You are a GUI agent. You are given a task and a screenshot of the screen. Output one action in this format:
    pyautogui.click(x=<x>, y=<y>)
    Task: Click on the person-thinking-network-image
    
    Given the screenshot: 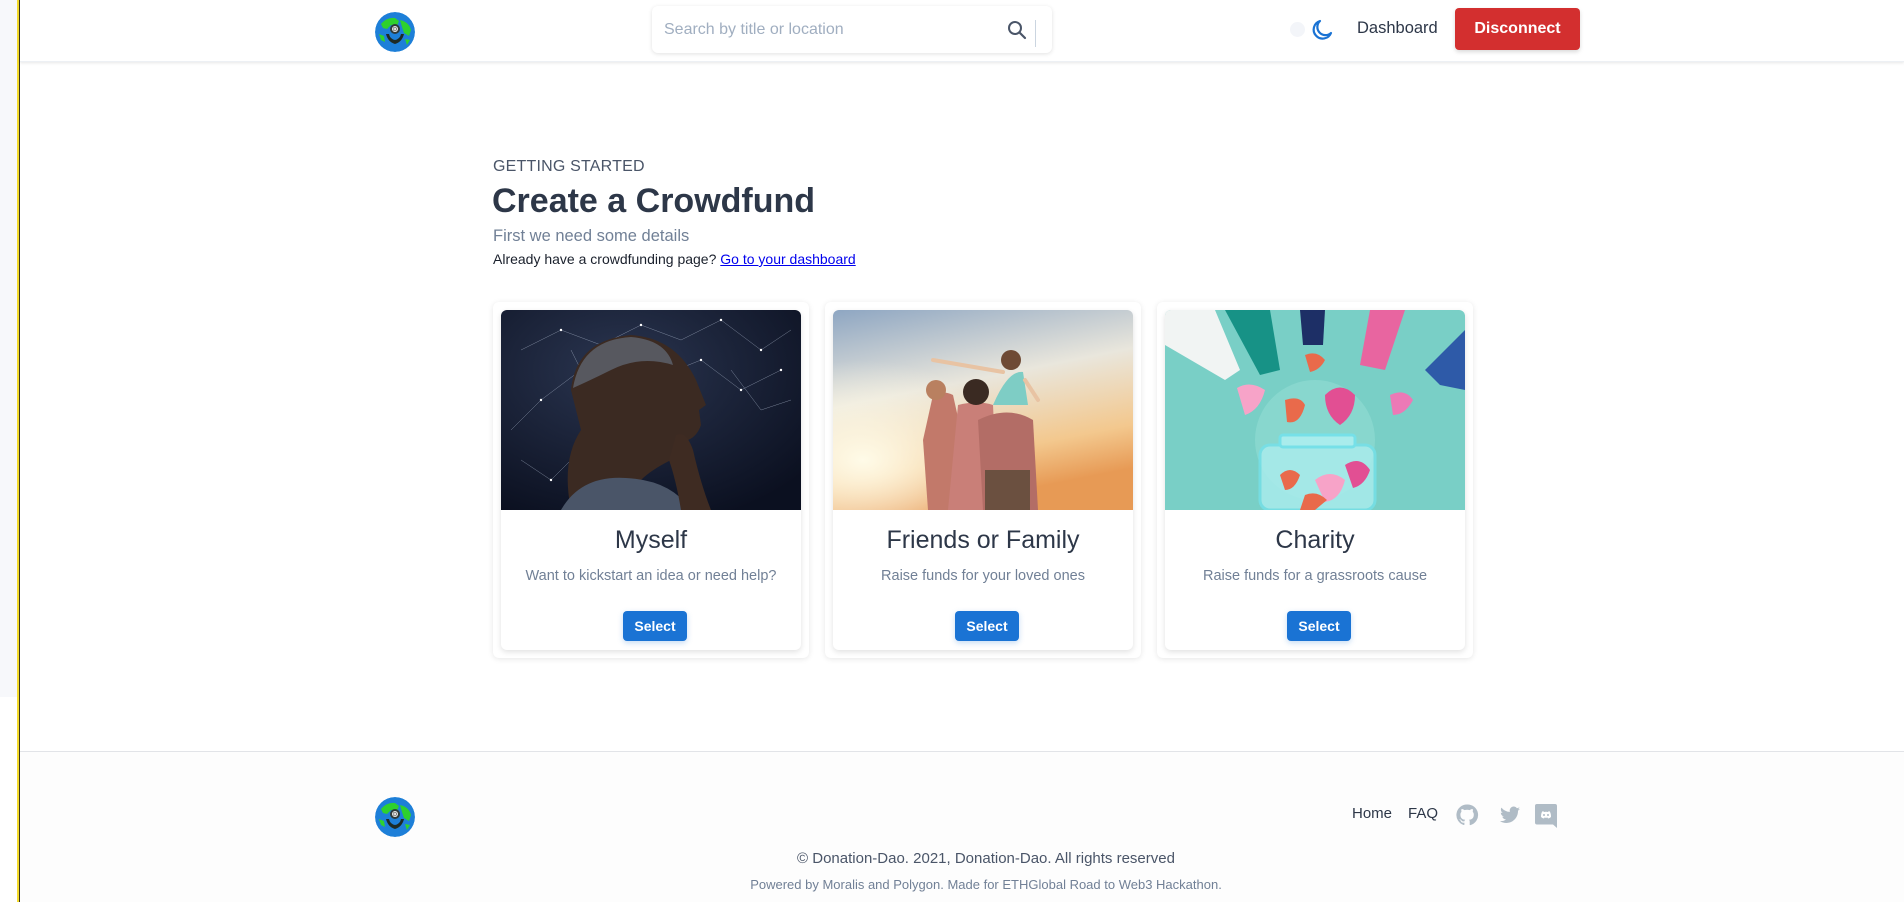 What is the action you would take?
    pyautogui.click(x=651, y=410)
    